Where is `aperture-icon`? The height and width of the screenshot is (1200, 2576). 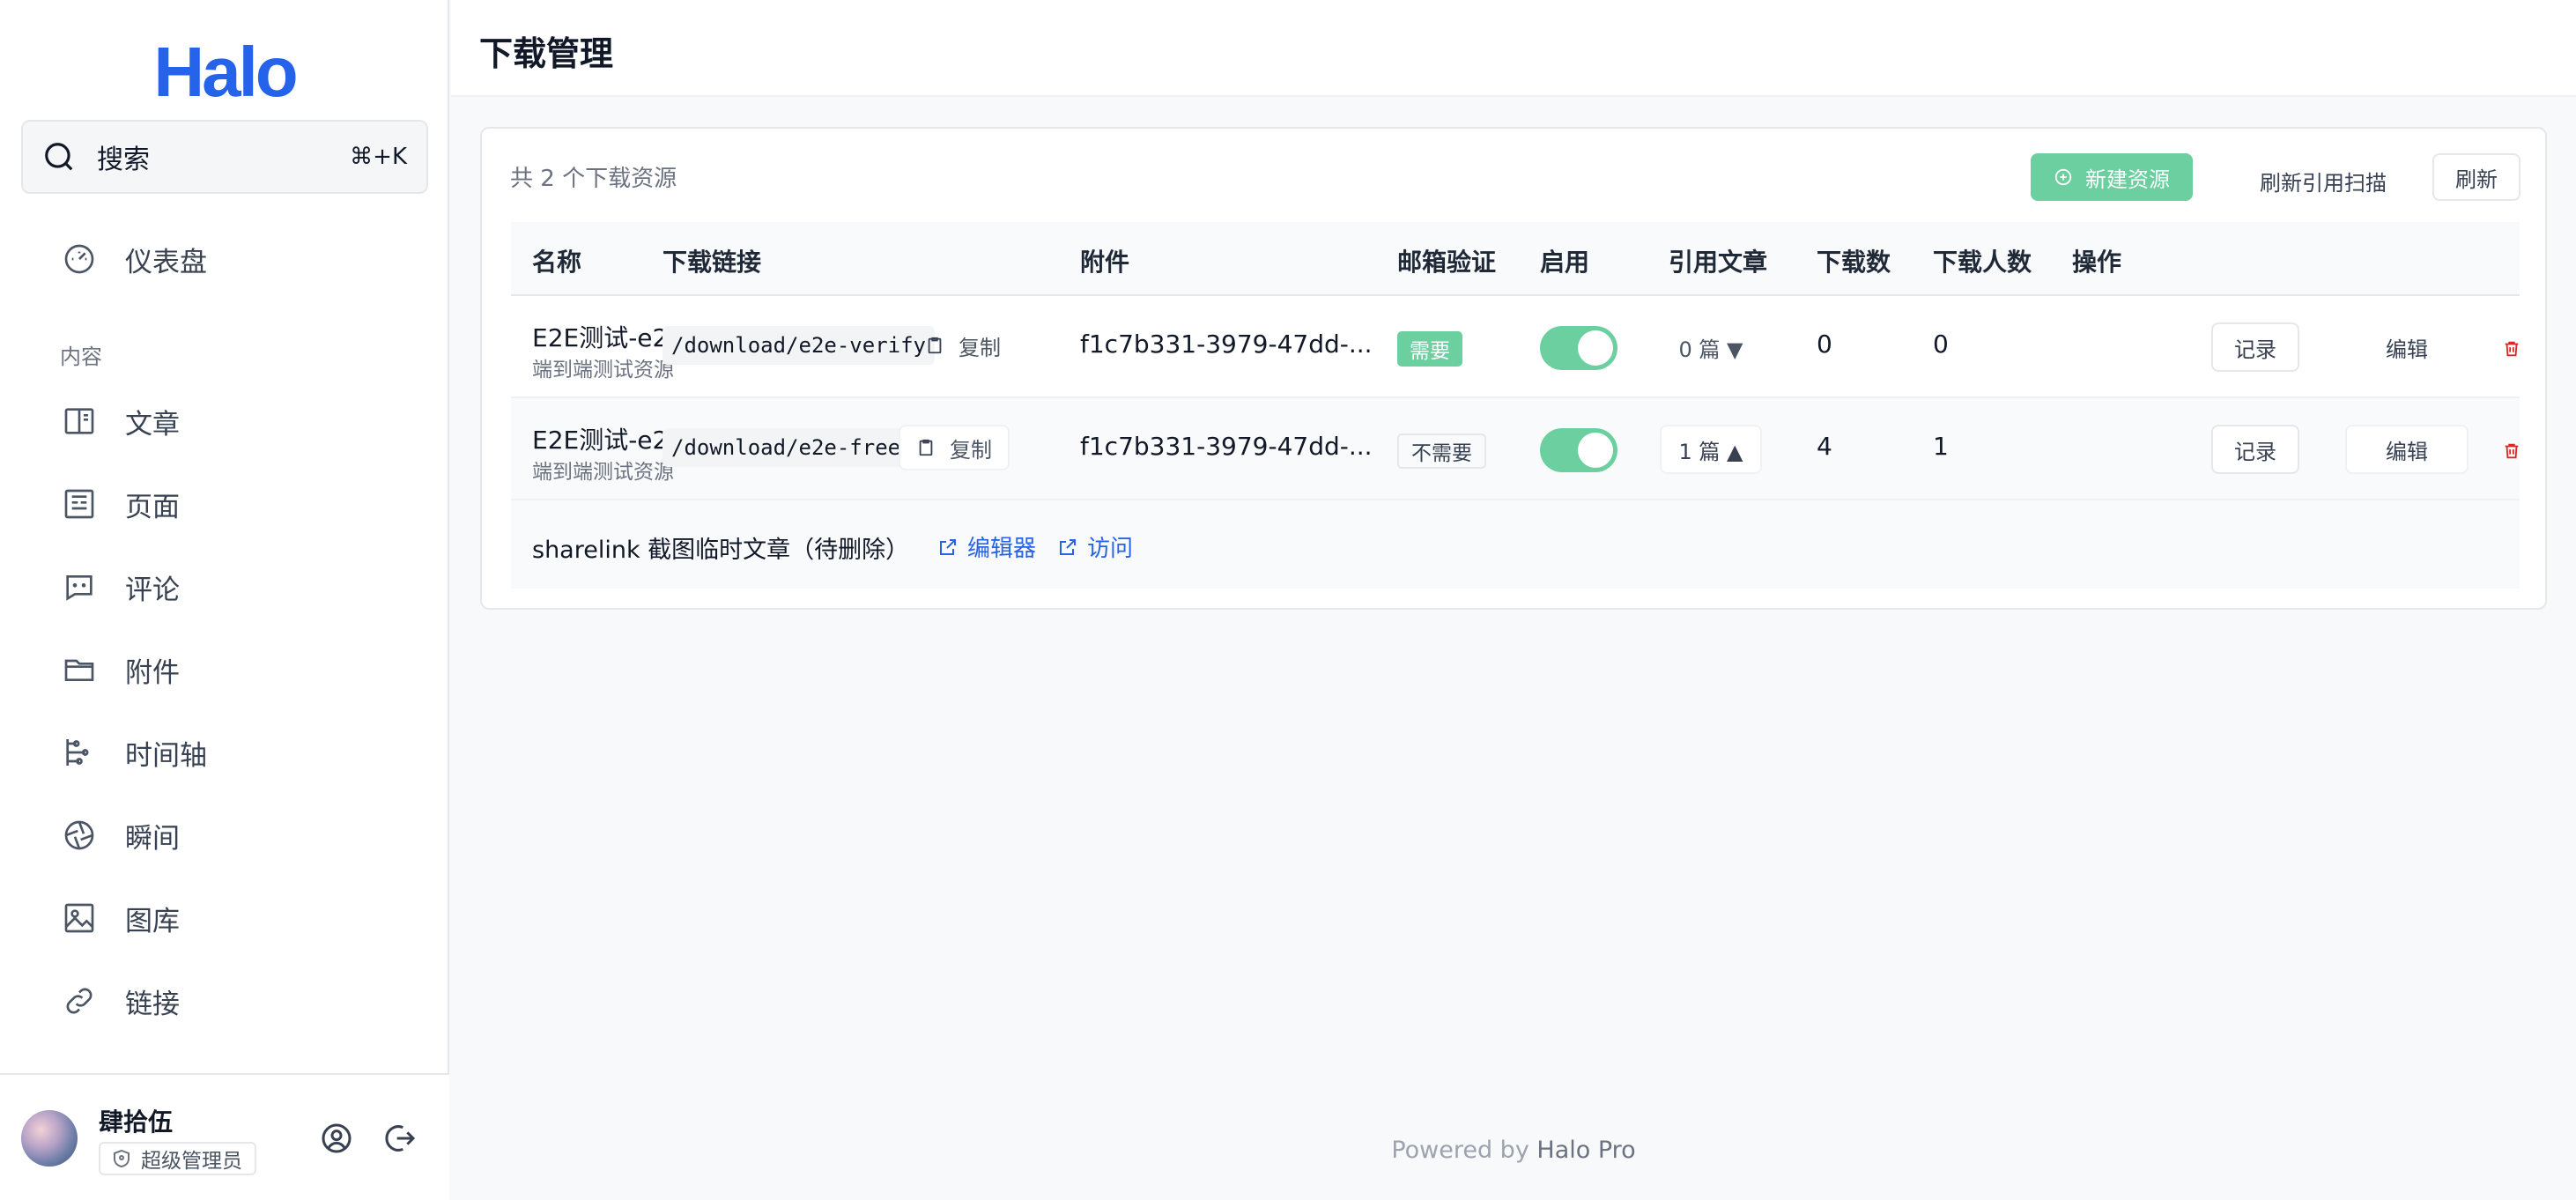
aperture-icon is located at coordinates (79, 835).